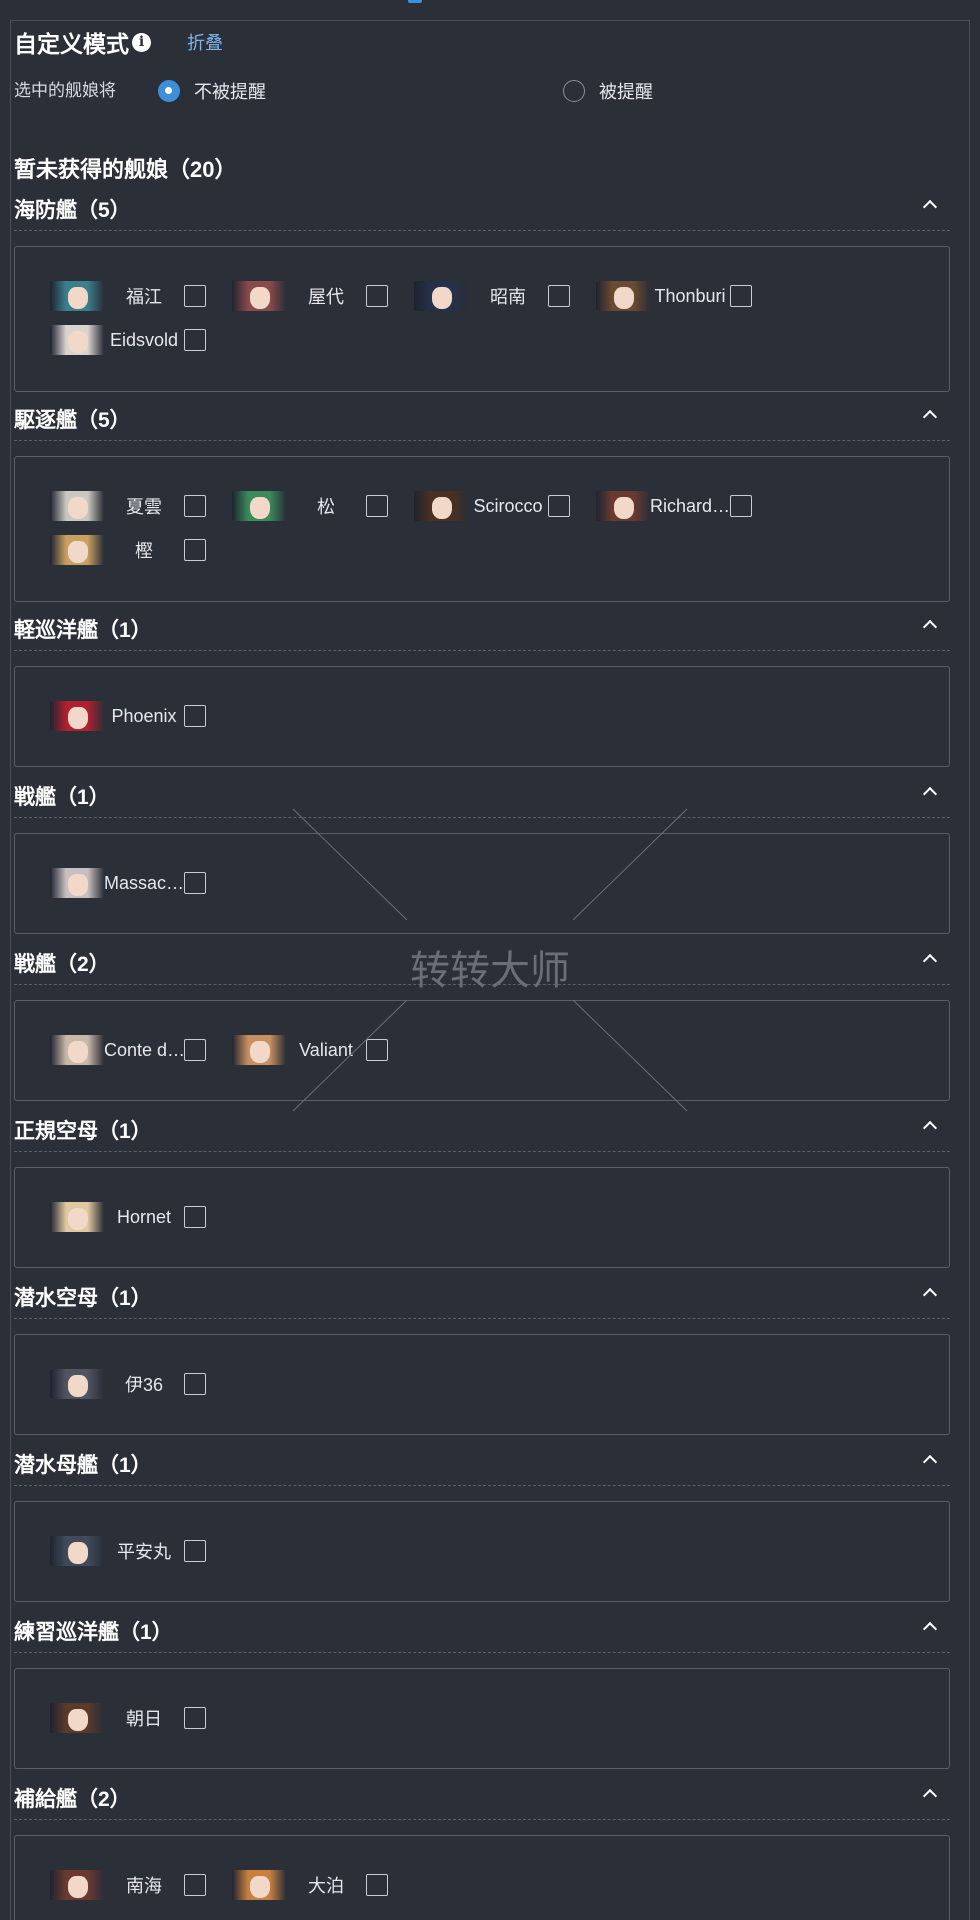 This screenshot has width=980, height=1920. Describe the element at coordinates (62, 964) in the screenshot. I see `section-title: 戦艦（2）` at that location.